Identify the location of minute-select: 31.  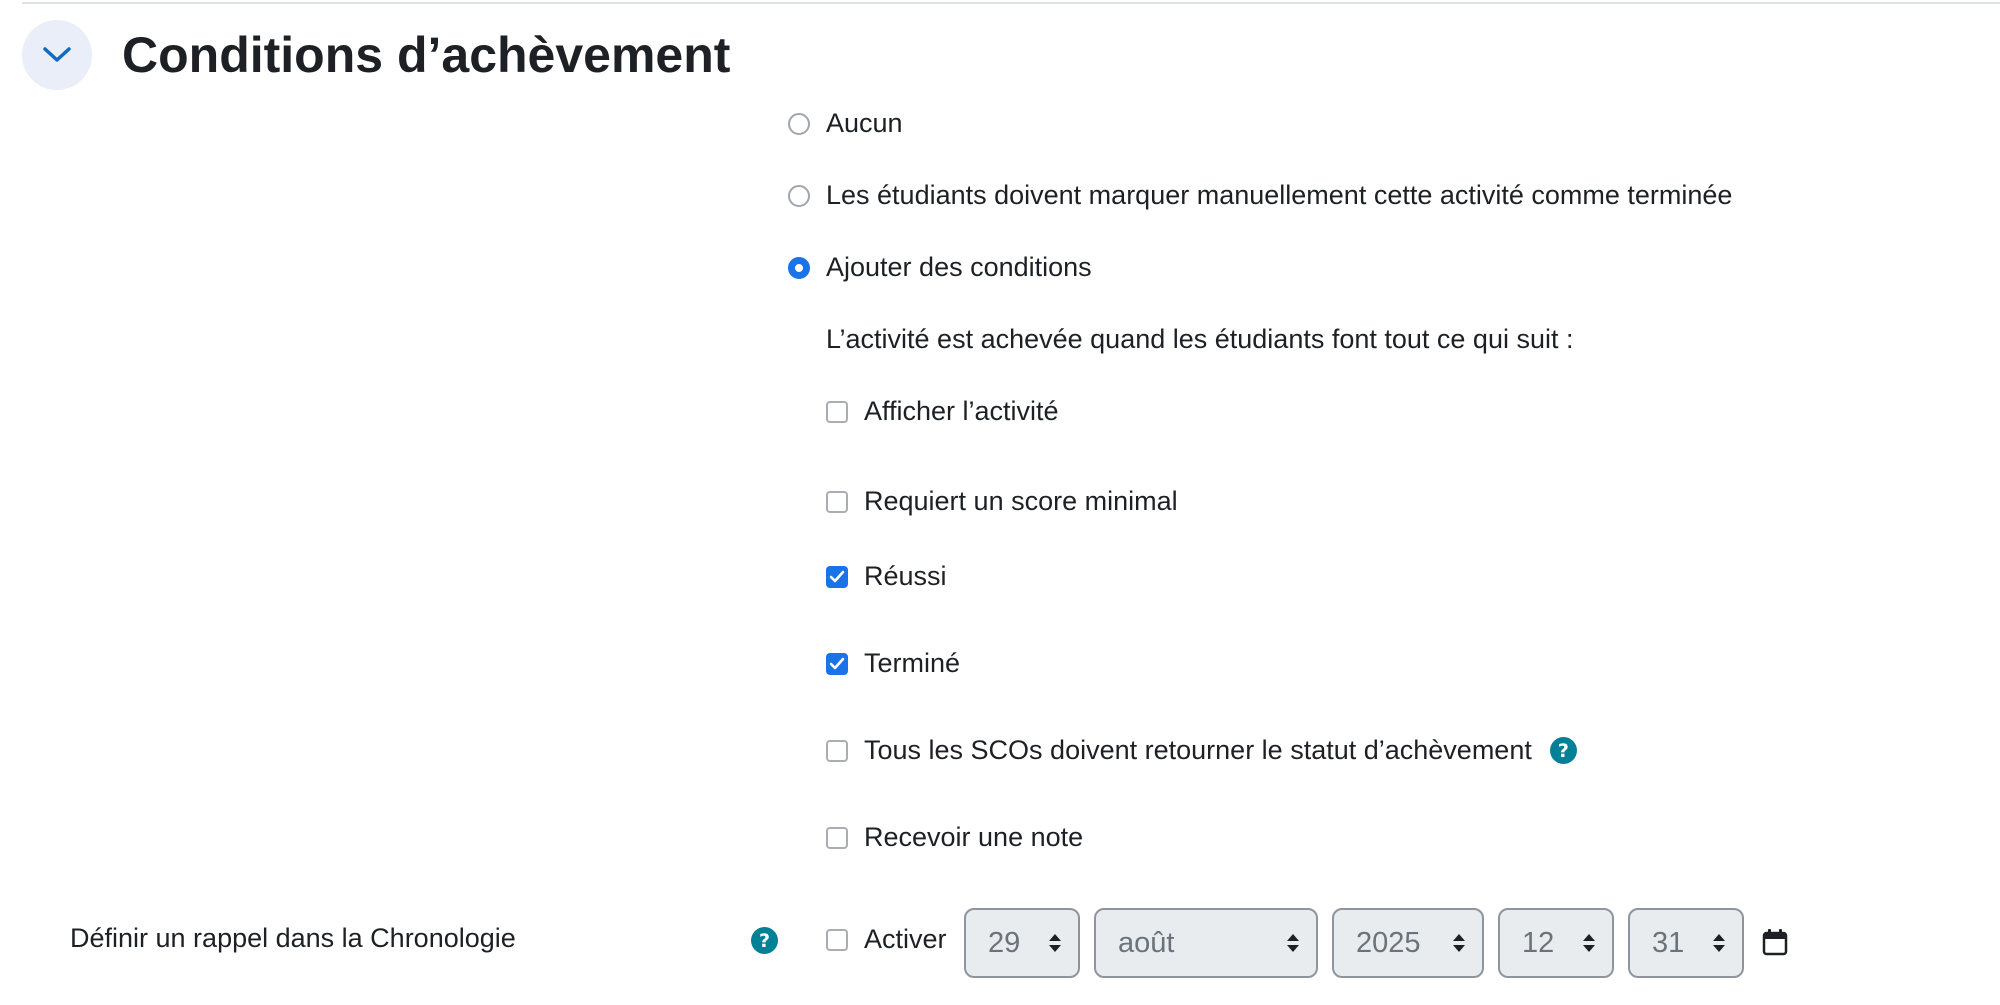
(1686, 943).